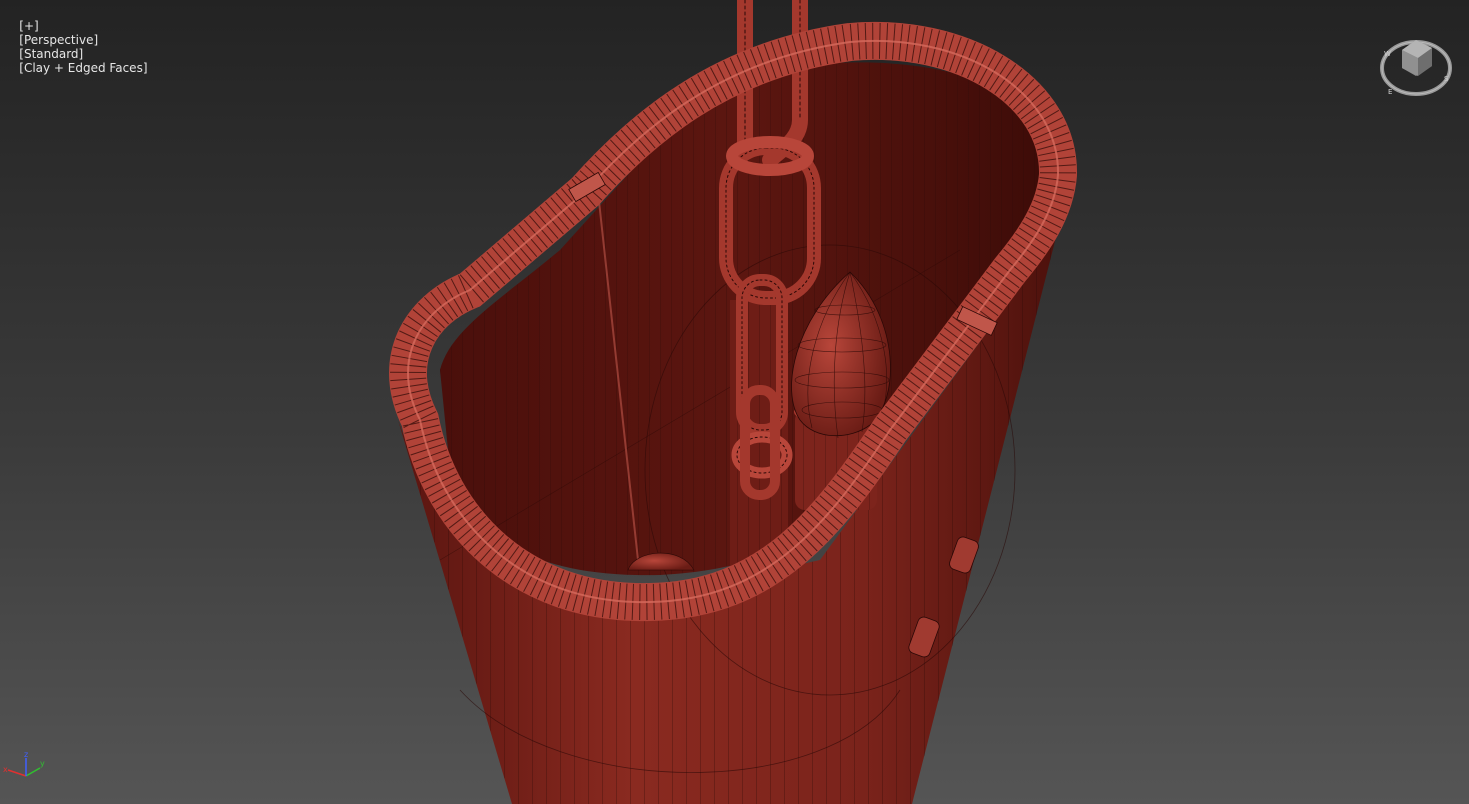  I want to click on viewport-shading-label: [Standard], so click(51, 54).